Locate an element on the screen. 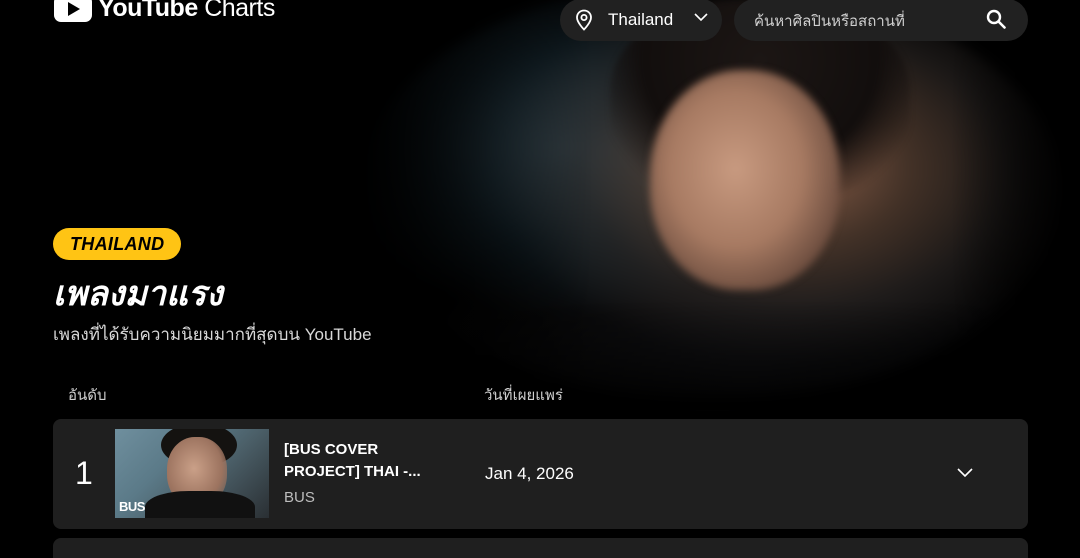 The width and height of the screenshot is (1080, 558). column-header-release-date: วันที่เผยแพร่ is located at coordinates (523, 395).